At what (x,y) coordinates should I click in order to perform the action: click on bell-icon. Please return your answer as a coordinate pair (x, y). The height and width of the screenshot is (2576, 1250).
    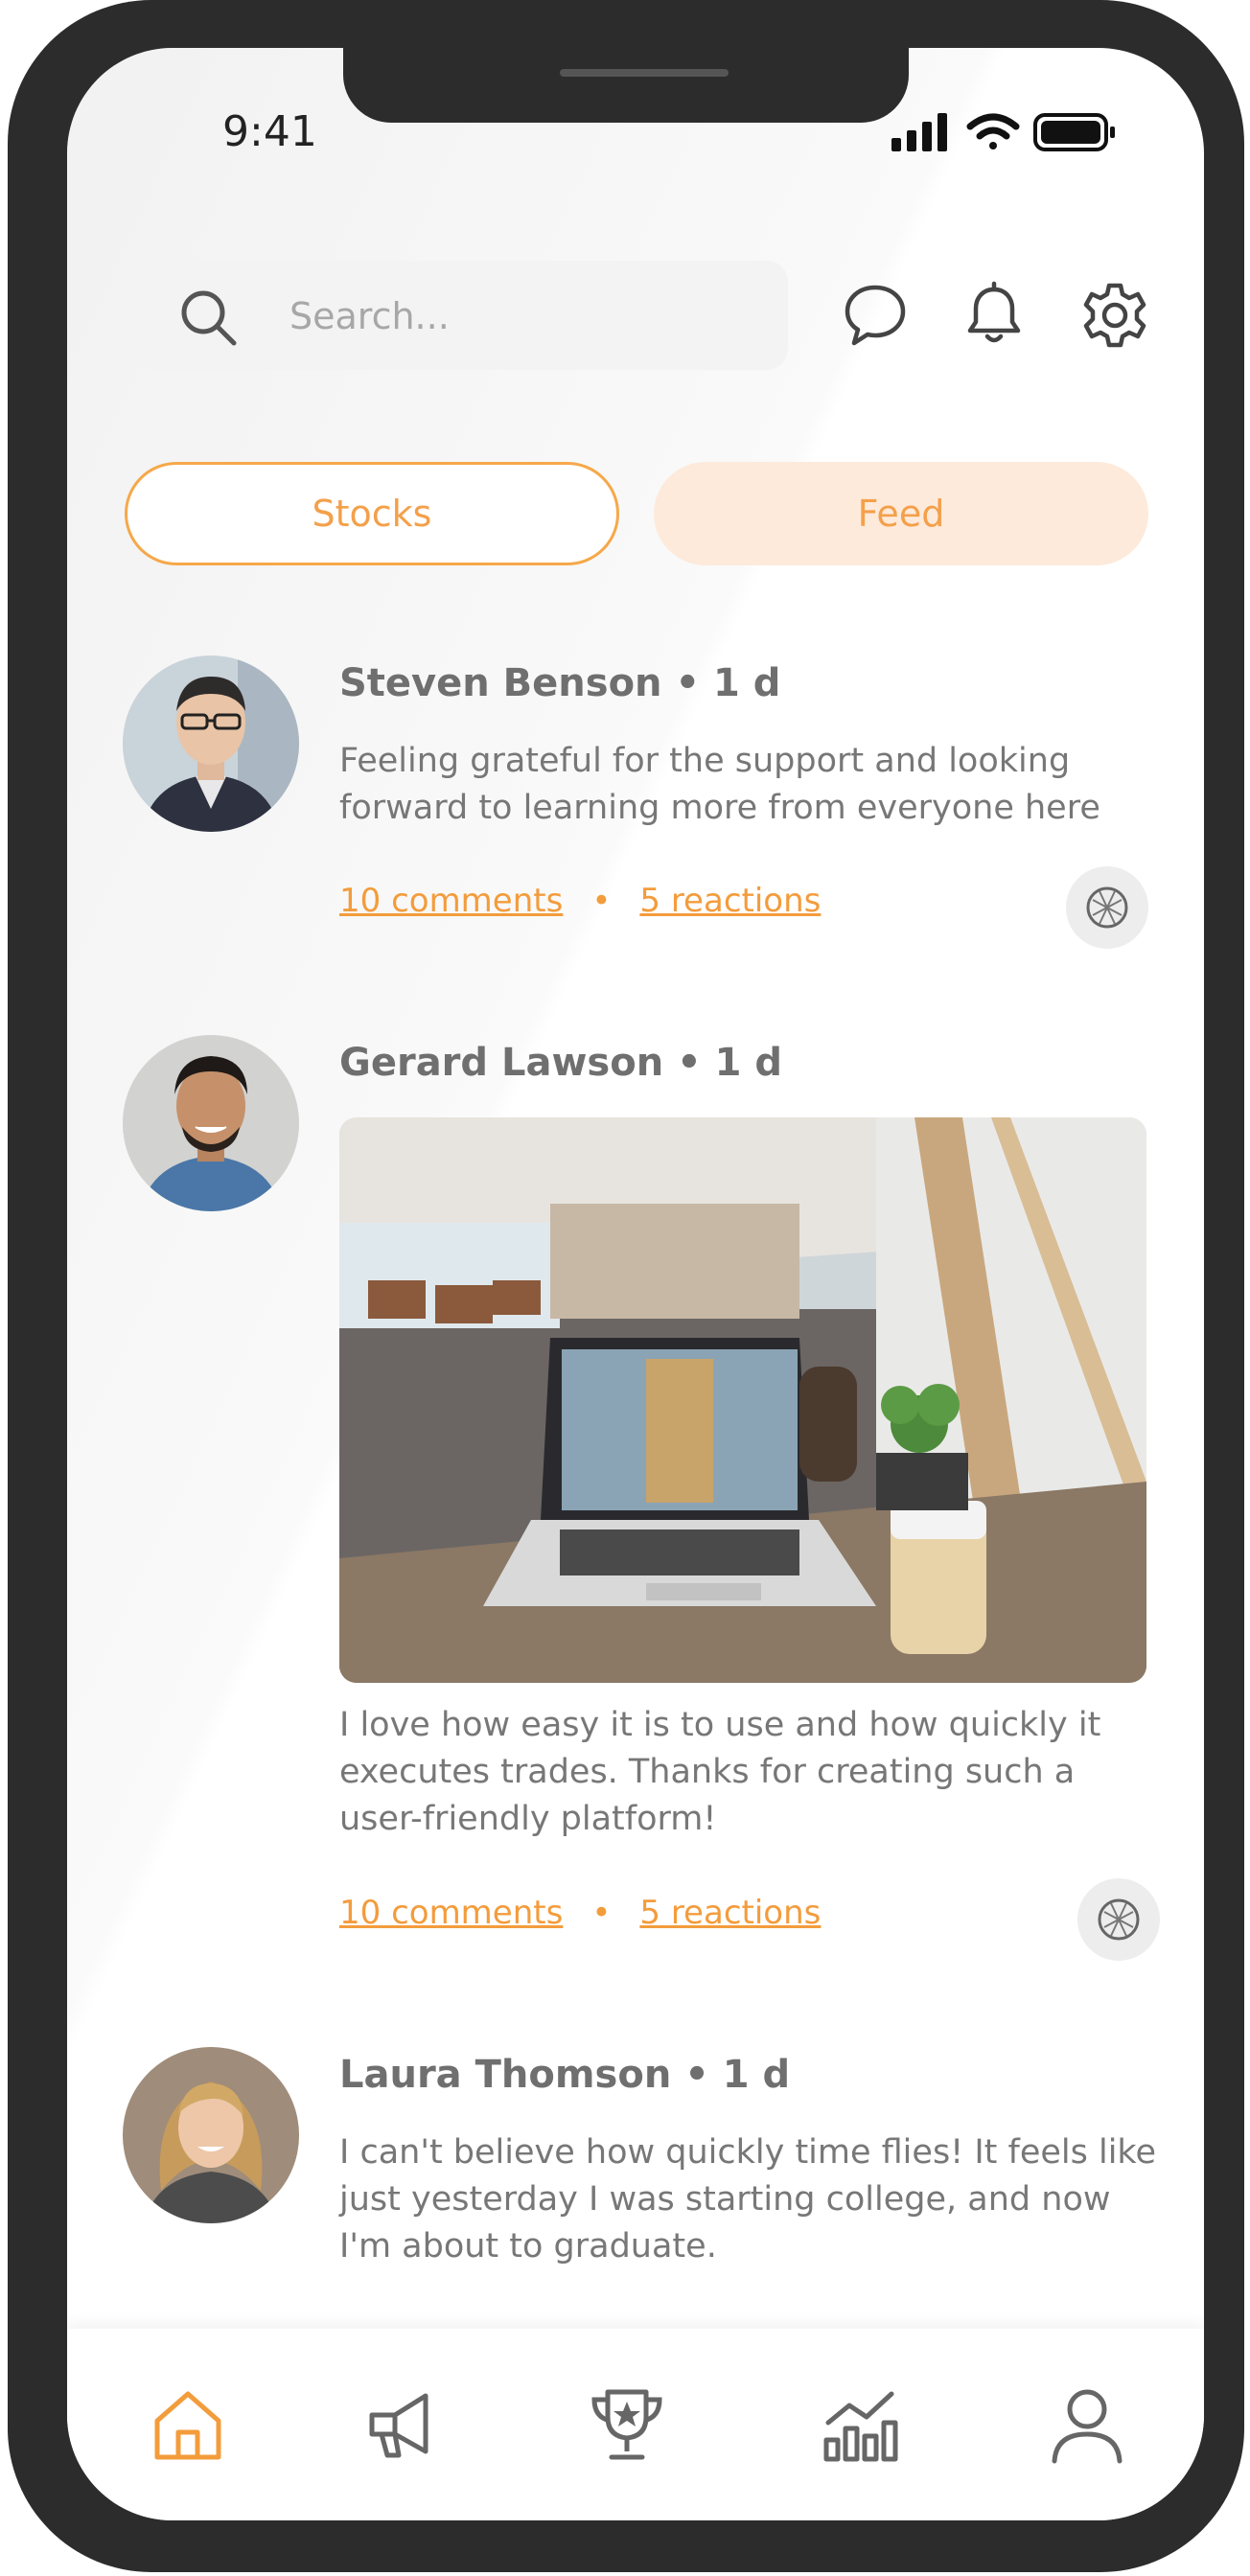
    Looking at the image, I should click on (994, 315).